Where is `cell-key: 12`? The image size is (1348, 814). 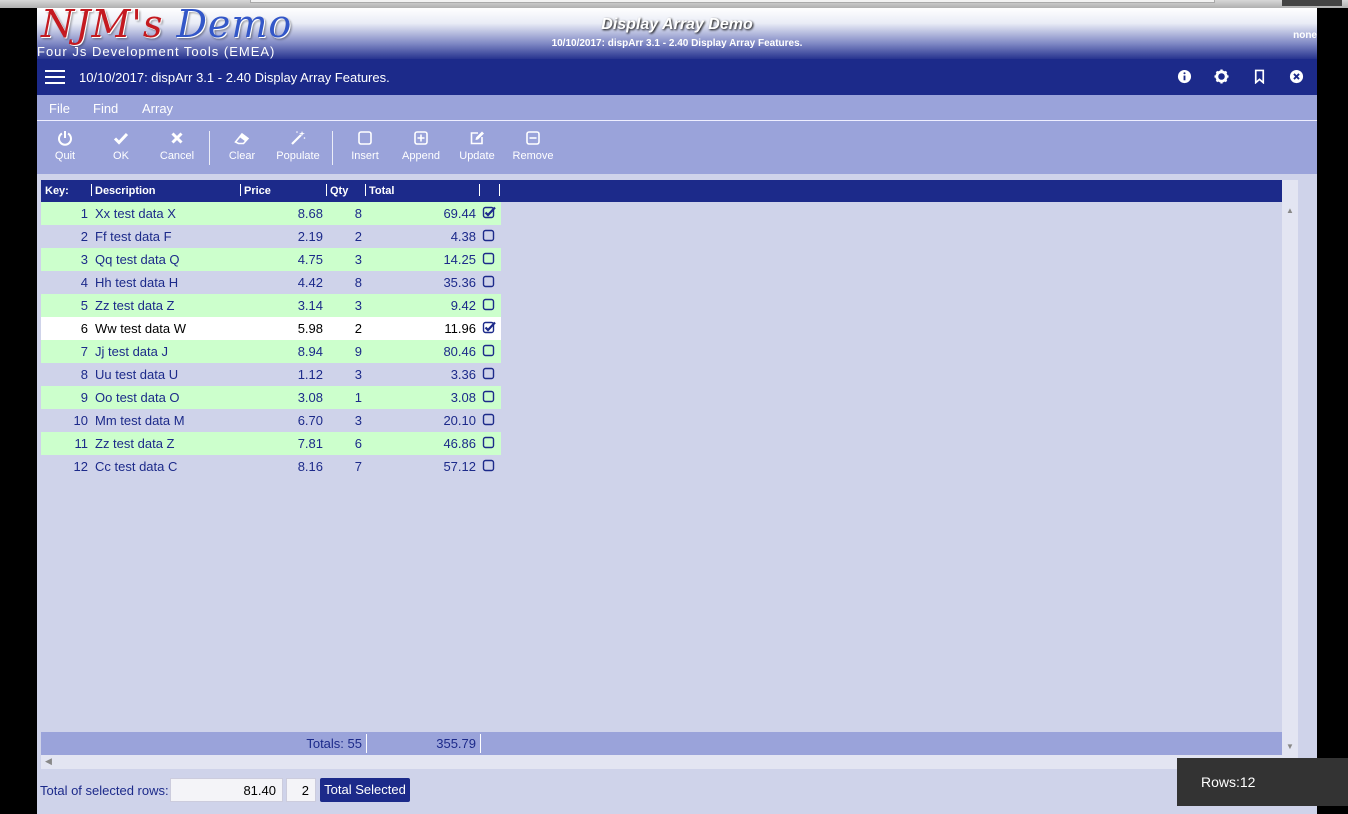
cell-key: 12 is located at coordinates (80, 466).